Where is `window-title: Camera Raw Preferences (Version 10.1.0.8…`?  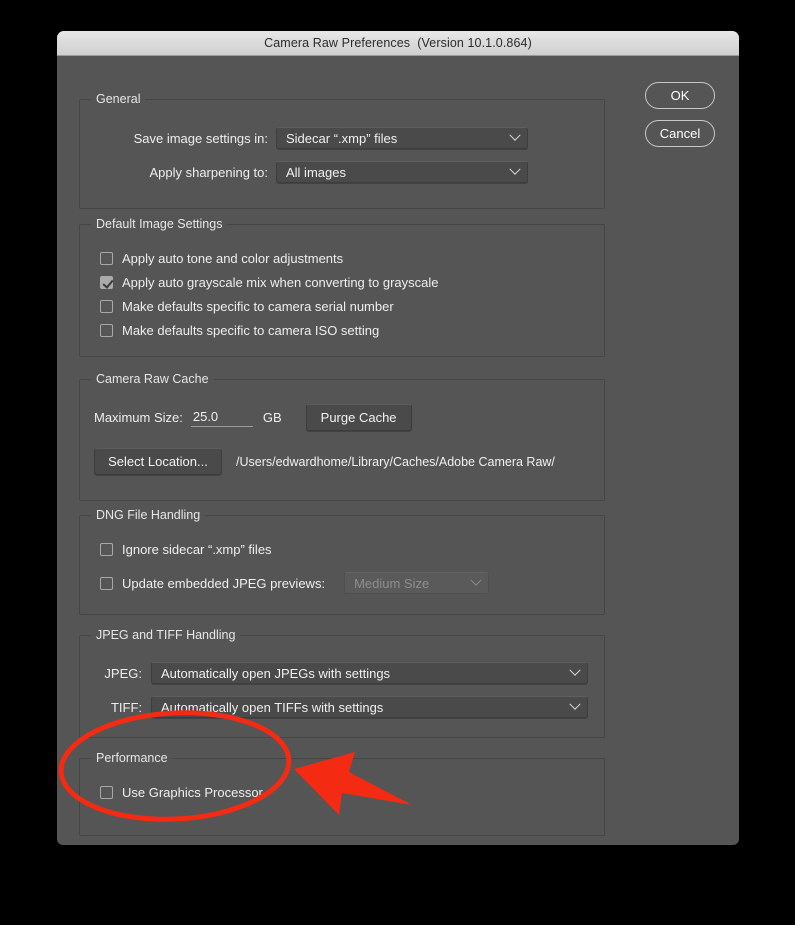 window-title: Camera Raw Preferences (Version 10.1.0.8… is located at coordinates (398, 43).